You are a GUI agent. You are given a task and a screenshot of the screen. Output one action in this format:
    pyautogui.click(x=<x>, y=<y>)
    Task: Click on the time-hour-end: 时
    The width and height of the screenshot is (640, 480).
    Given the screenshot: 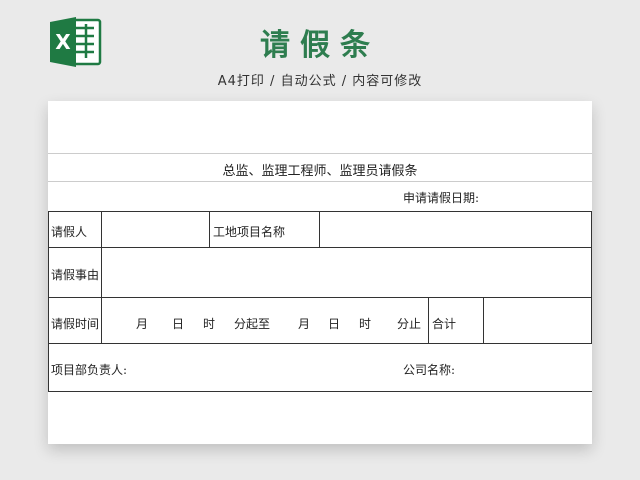 What is the action you would take?
    pyautogui.click(x=365, y=324)
    